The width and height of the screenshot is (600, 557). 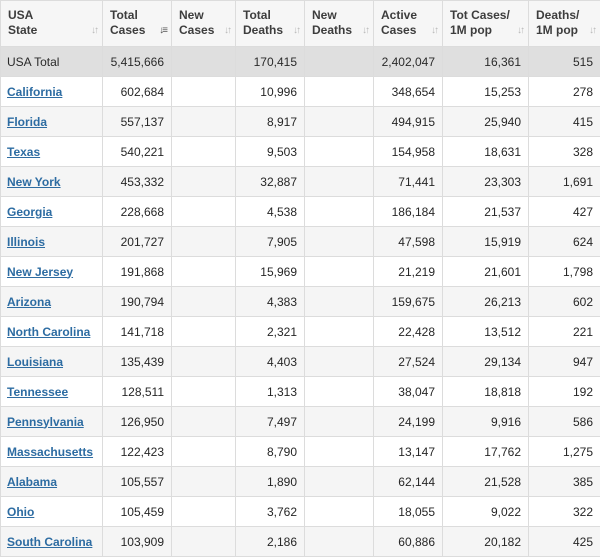 What do you see at coordinates (162, 30) in the screenshot?
I see `sort-desc-icon: ↓≡` at bounding box center [162, 30].